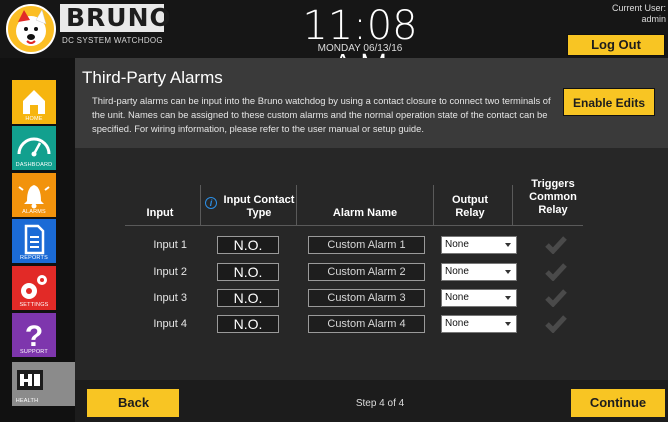 The image size is (668, 422). Describe the element at coordinates (34, 288) in the screenshot. I see `sidebar-item-settings: SETTINGS` at that location.